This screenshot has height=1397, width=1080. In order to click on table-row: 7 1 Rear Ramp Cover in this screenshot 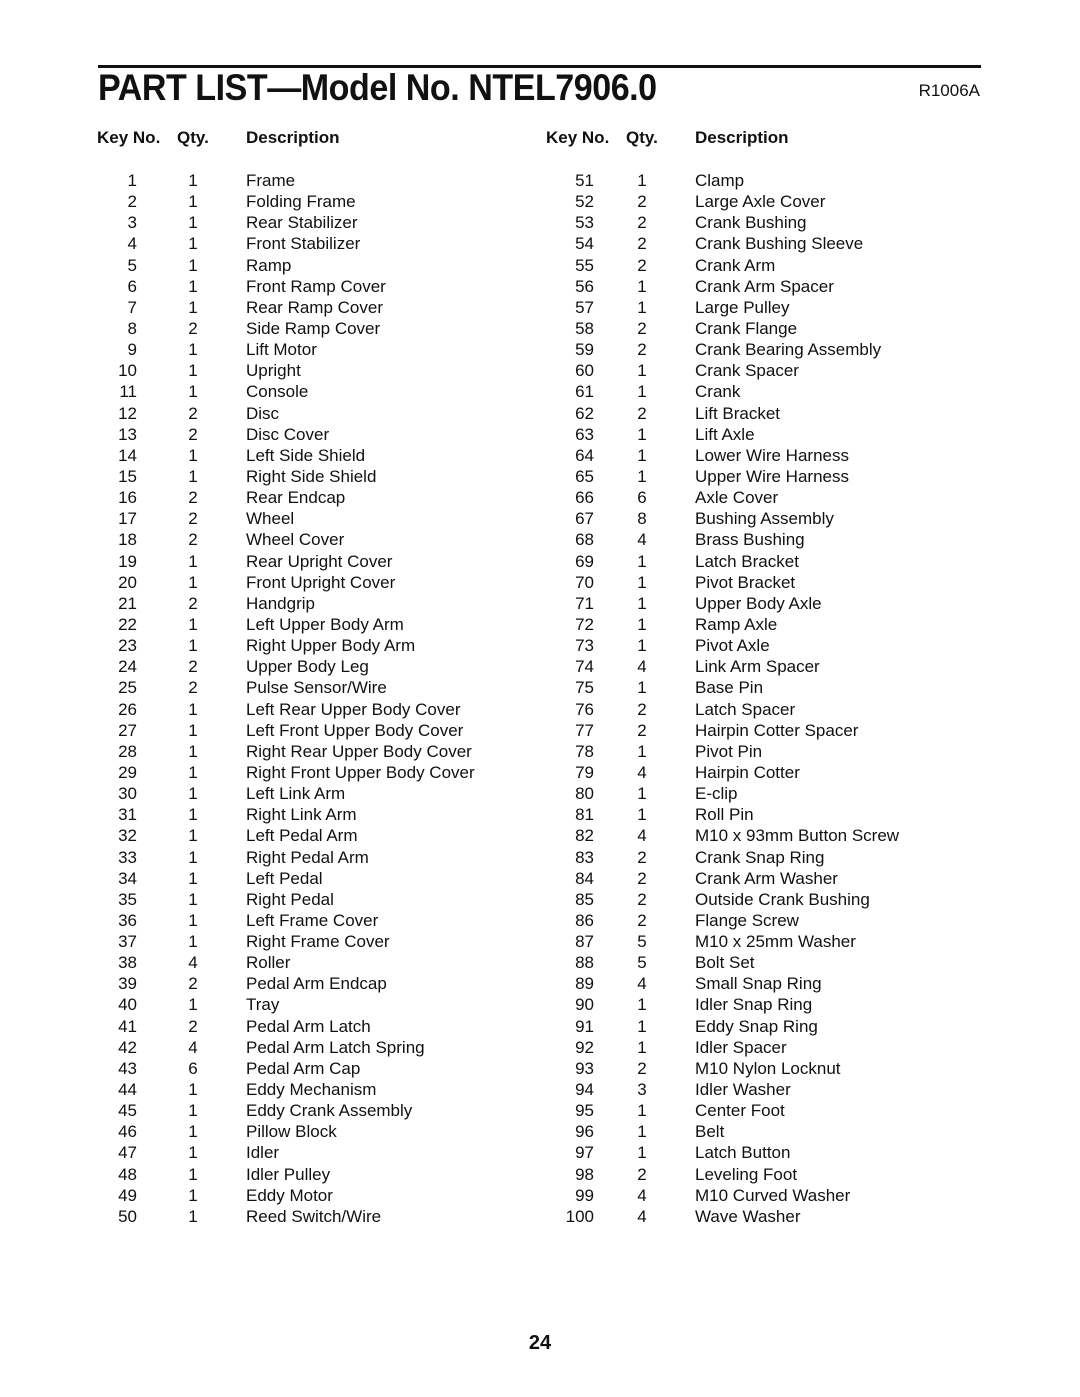, I will do `click(317, 307)`.